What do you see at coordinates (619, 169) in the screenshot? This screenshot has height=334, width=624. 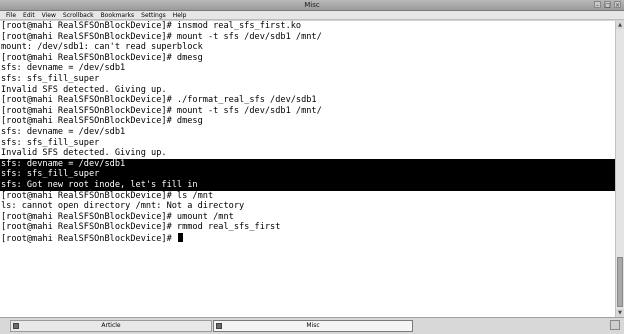 I see `vertical-scrollbar: ▲ ▼` at bounding box center [619, 169].